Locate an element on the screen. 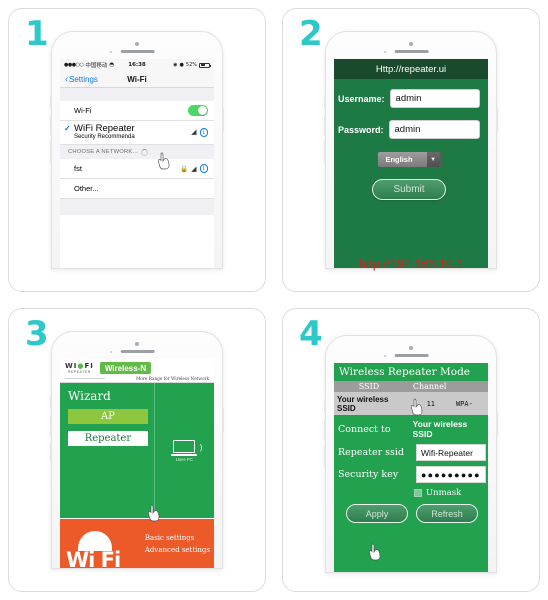  language-select-value: English is located at coordinates (402, 159).